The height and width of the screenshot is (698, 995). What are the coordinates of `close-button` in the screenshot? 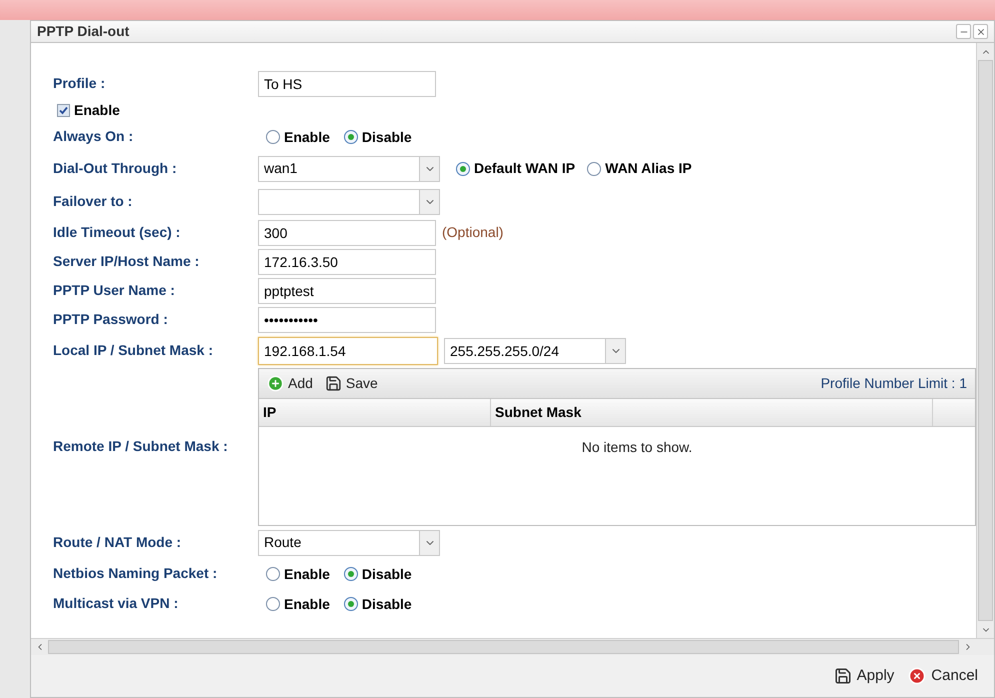 It's located at (980, 31).